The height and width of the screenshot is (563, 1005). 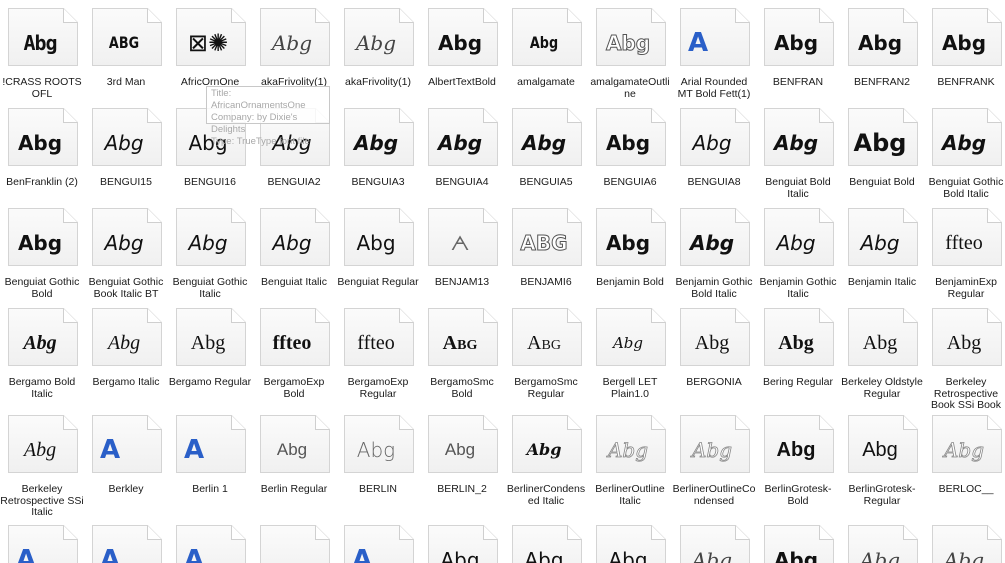 What do you see at coordinates (42, 182) in the screenshot?
I see `font-file-name: BenFranklin (2)` at bounding box center [42, 182].